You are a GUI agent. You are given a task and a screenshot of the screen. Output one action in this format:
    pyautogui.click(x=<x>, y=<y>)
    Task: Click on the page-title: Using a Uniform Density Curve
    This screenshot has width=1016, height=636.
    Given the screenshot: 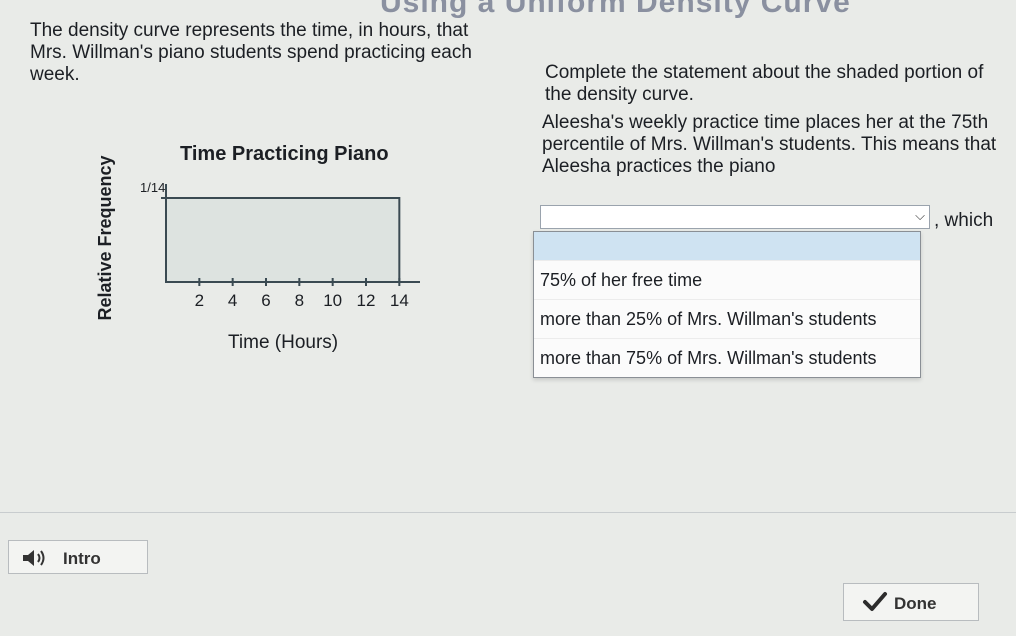 What is the action you would take?
    pyautogui.click(x=615, y=9)
    